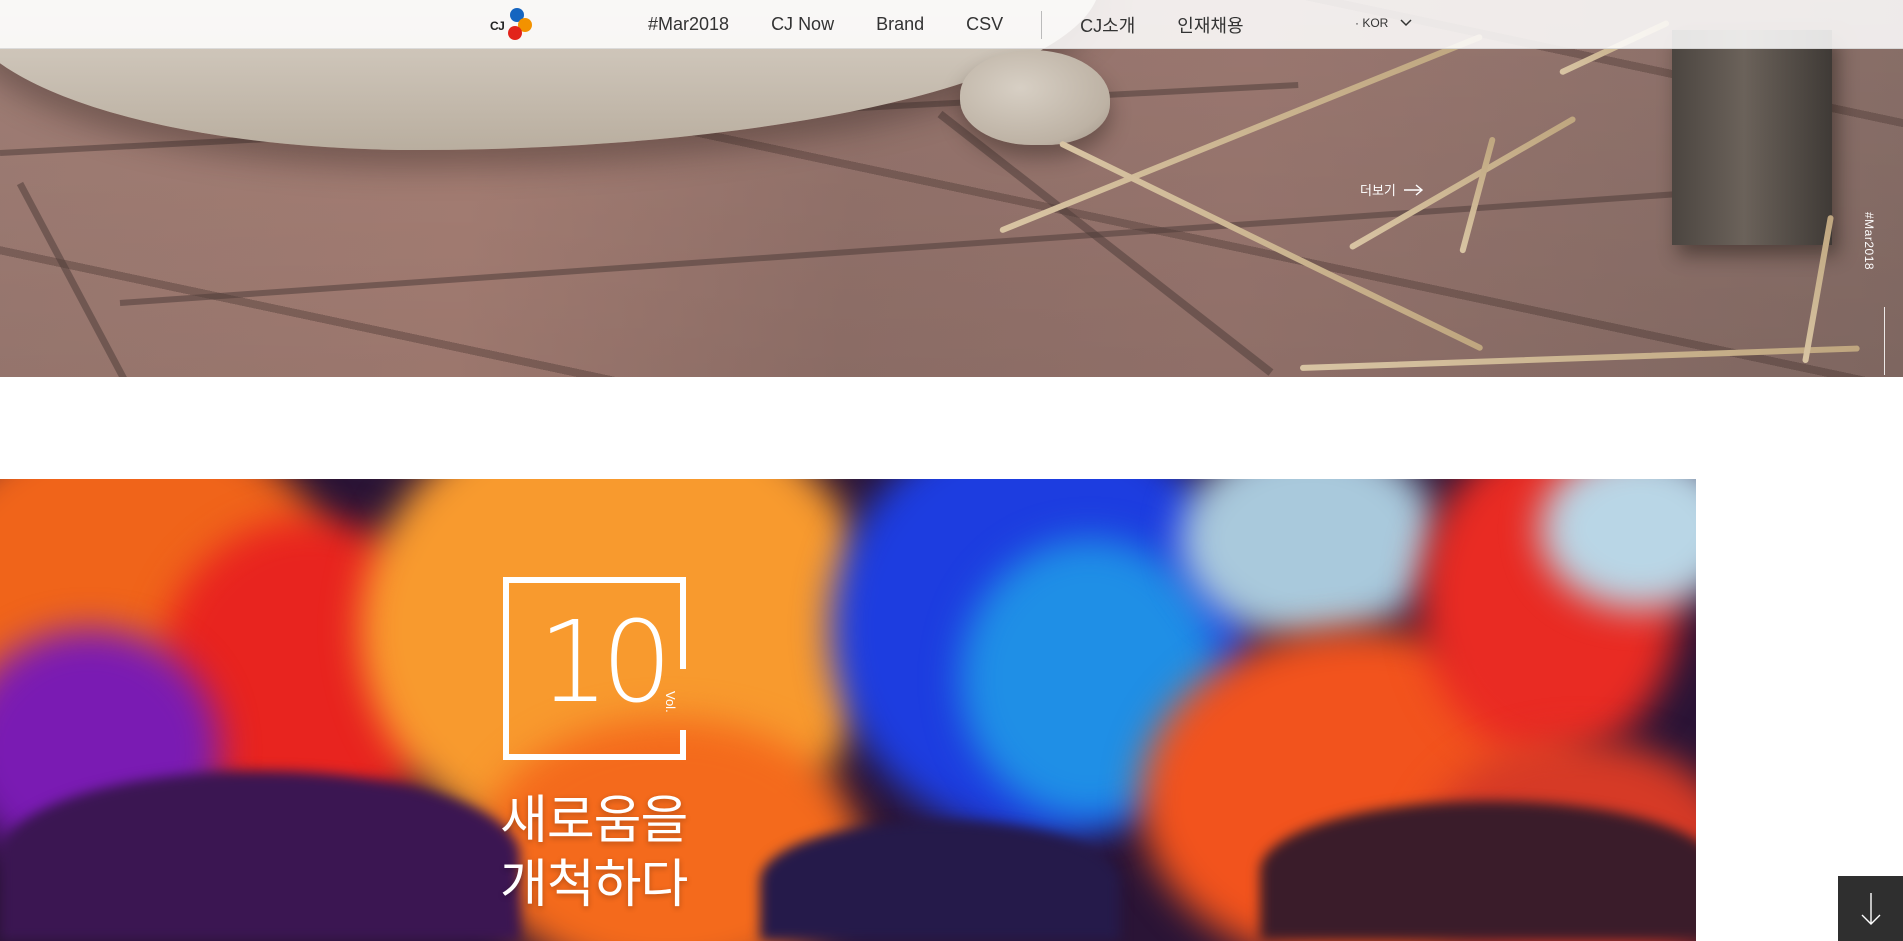 Image resolution: width=1903 pixels, height=941 pixels. What do you see at coordinates (1210, 25) in the screenshot?
I see `nav-item-careers: 인재채용` at bounding box center [1210, 25].